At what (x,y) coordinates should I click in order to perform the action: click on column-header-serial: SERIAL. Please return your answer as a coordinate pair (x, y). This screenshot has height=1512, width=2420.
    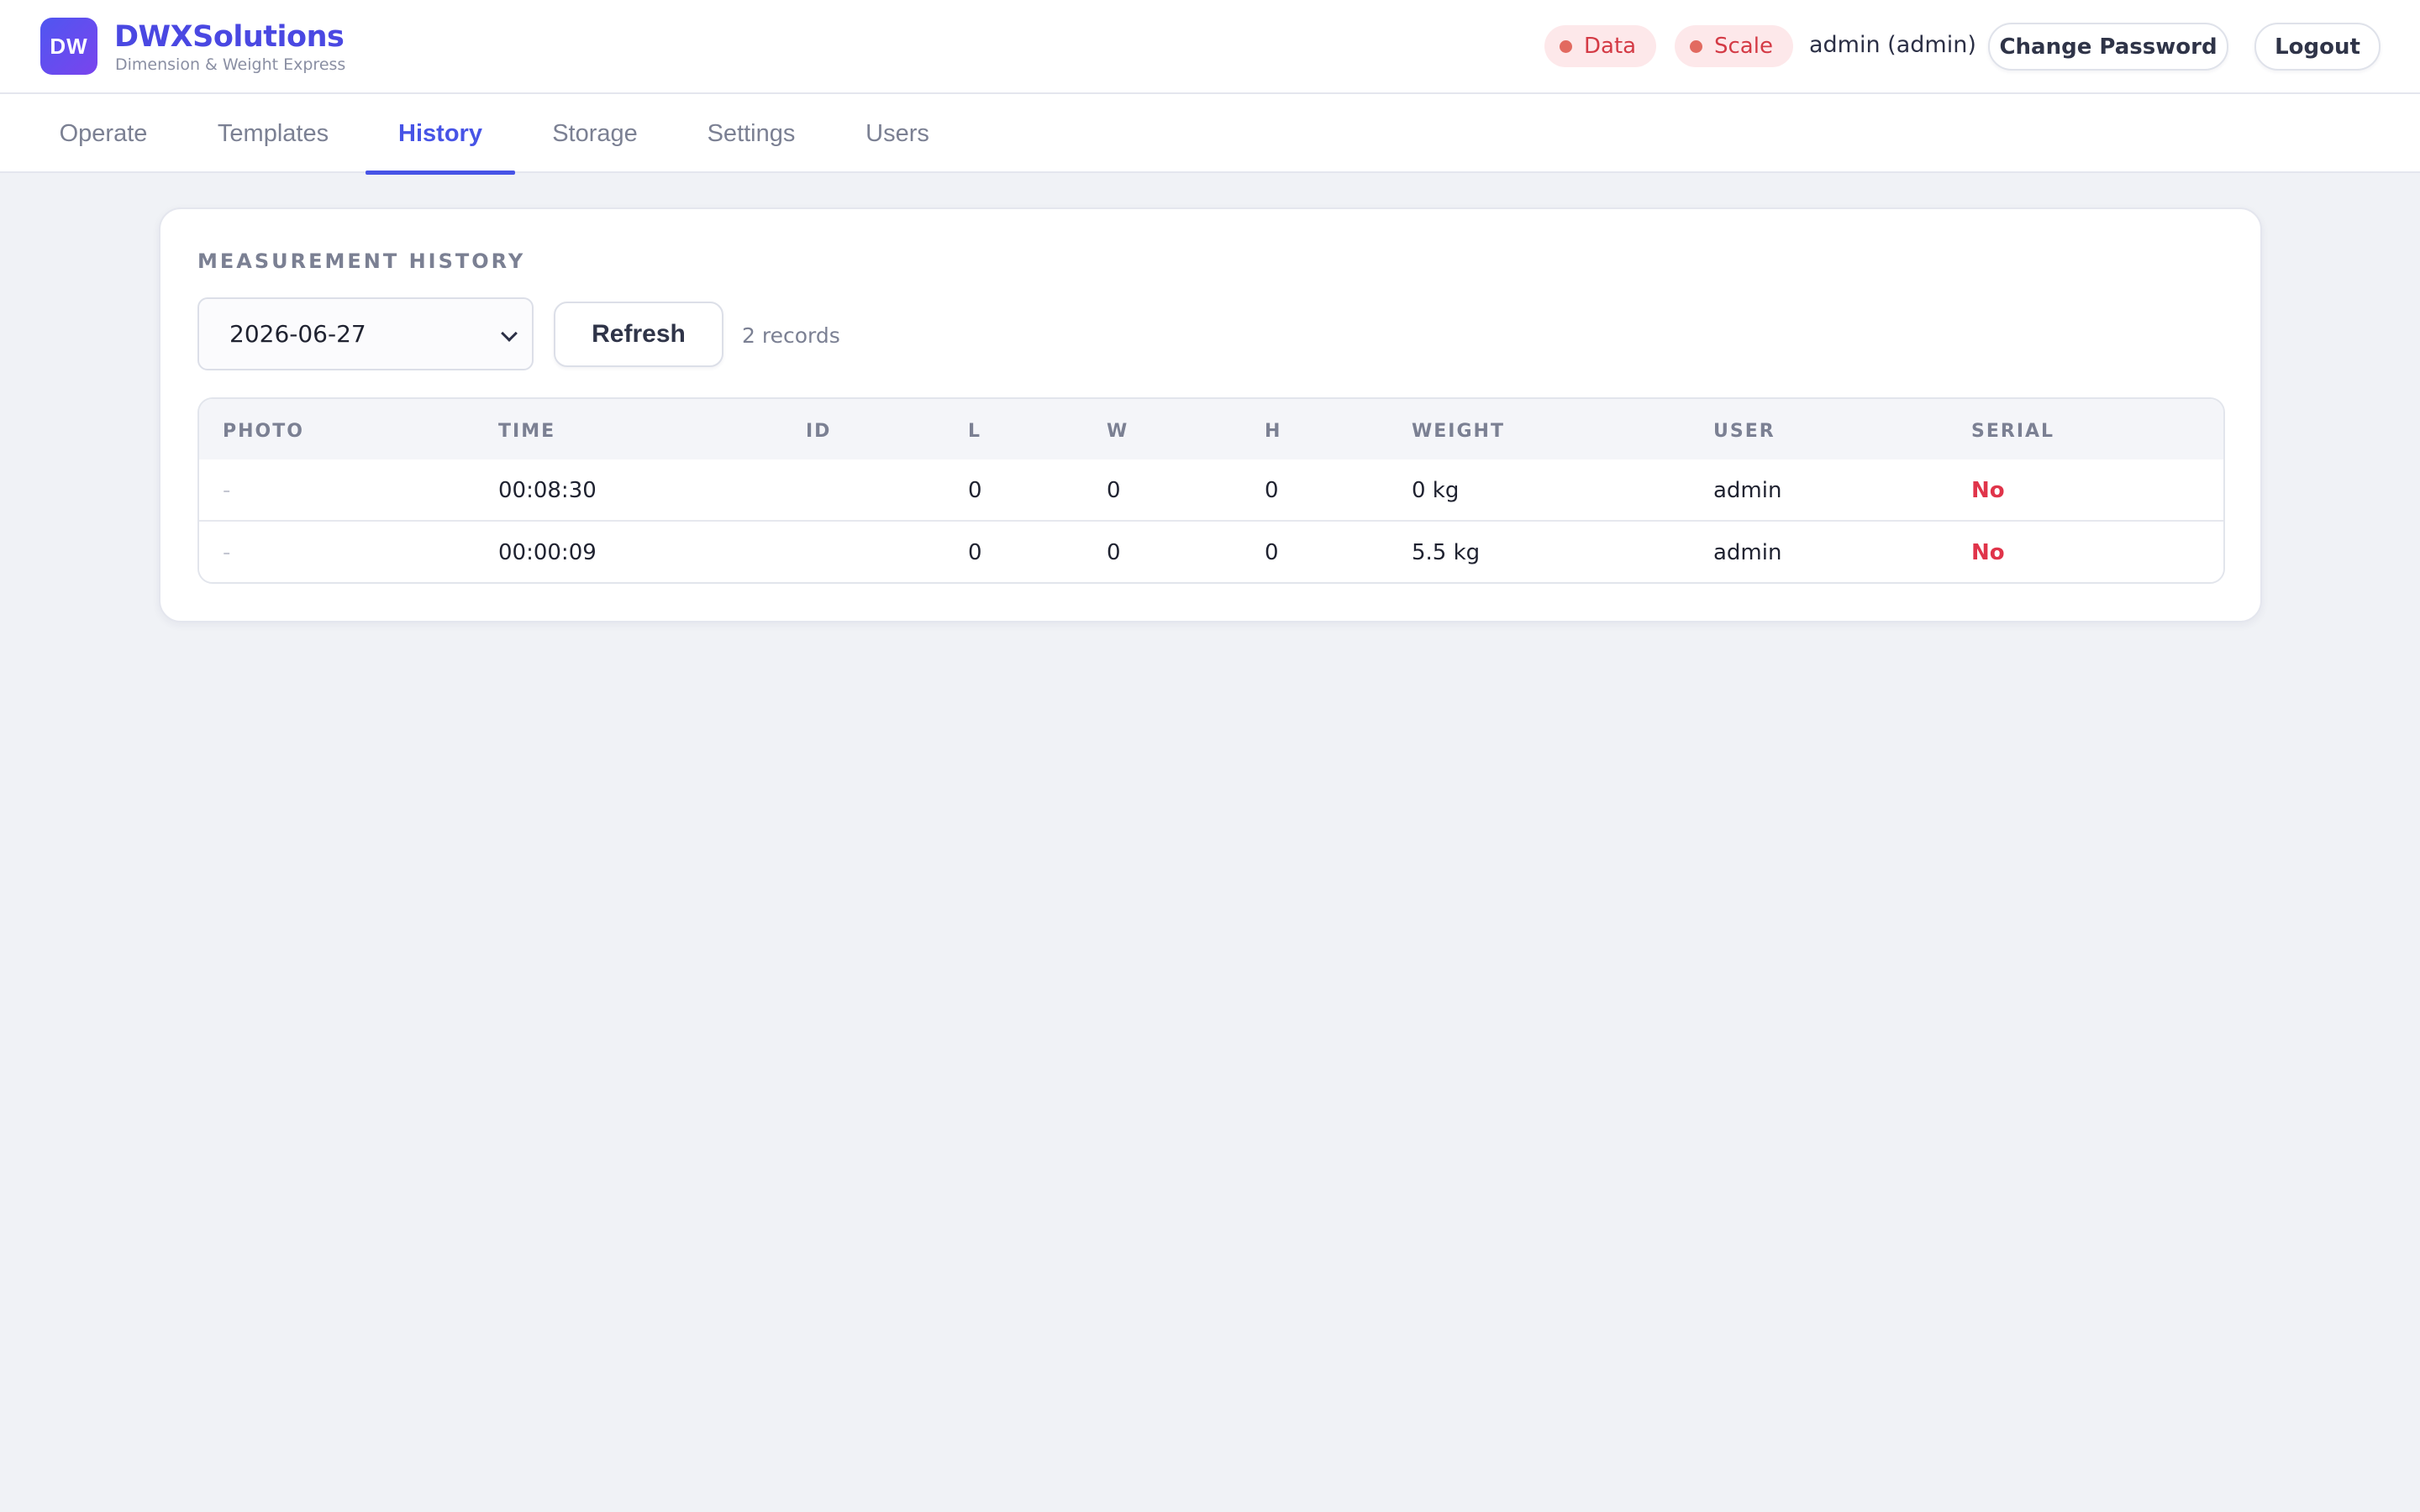
    Looking at the image, I should click on (2013, 431).